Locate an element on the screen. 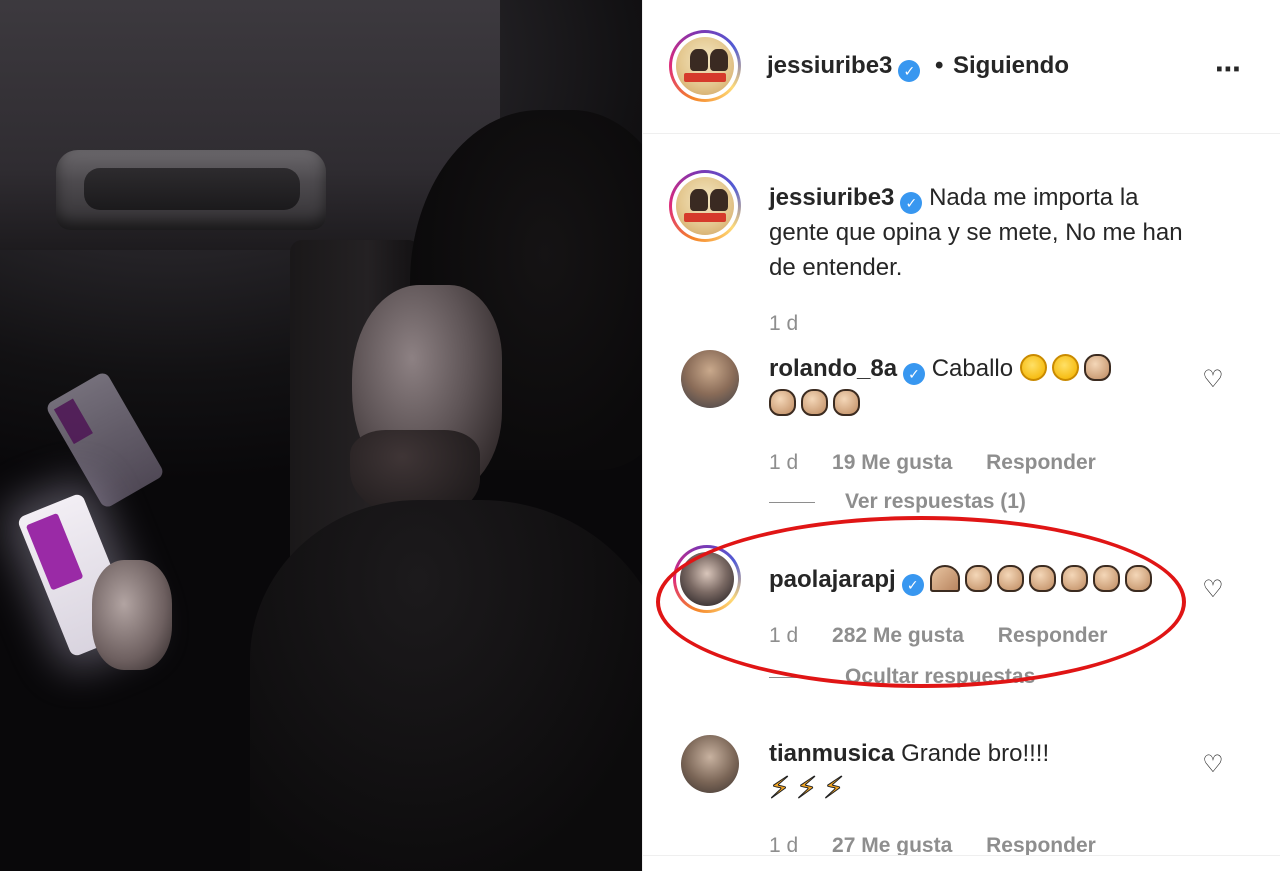 The image size is (1280, 871). hide-replies-button: Ocultar respuestas is located at coordinates (902, 677).